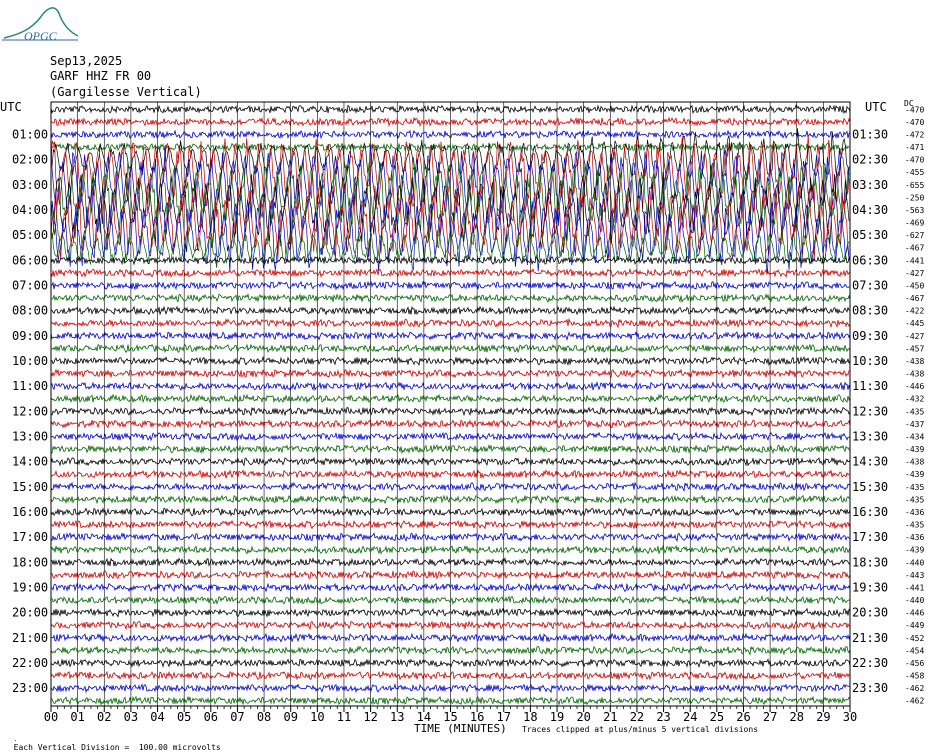 This screenshot has height=752, width=930. I want to click on x-tick-label: 11, so click(344, 717).